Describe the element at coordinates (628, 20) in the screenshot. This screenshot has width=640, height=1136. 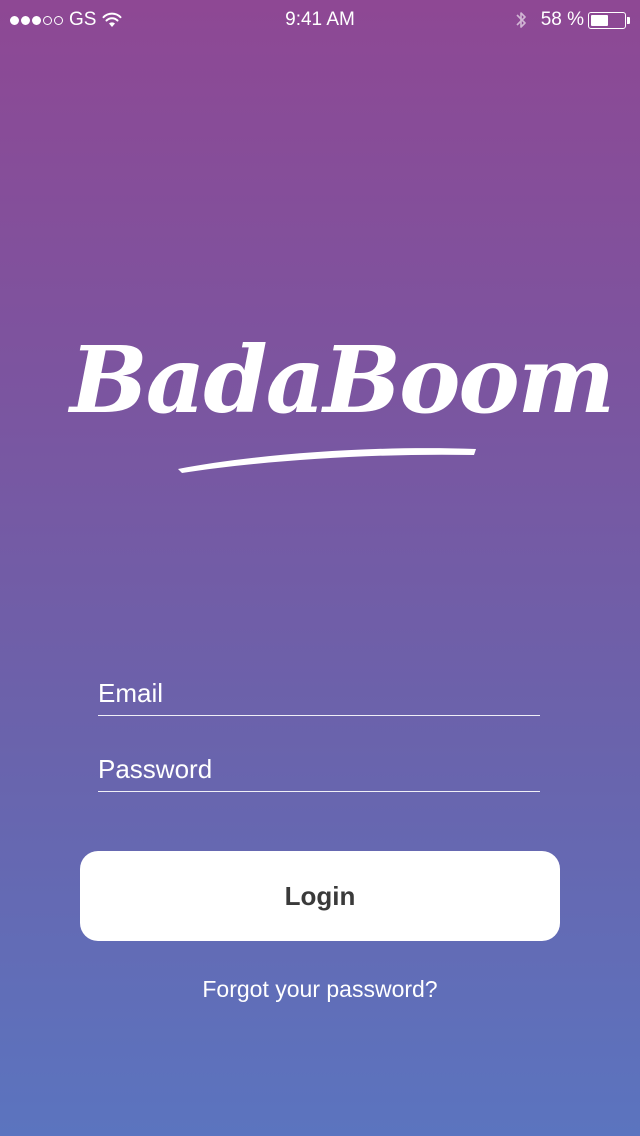
I see `battery-cap` at that location.